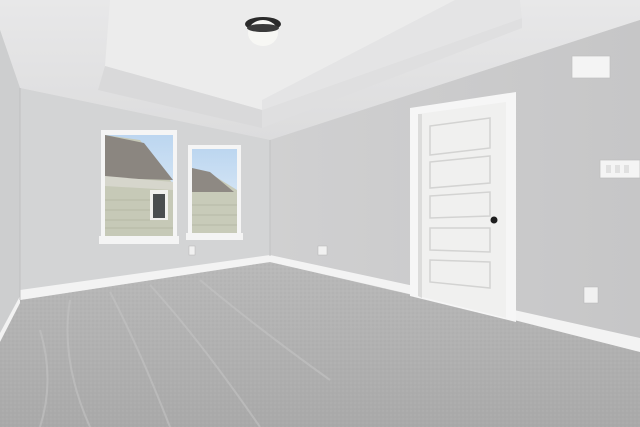 The image size is (640, 427). What do you see at coordinates (591, 67) in the screenshot?
I see `thermostat` at bounding box center [591, 67].